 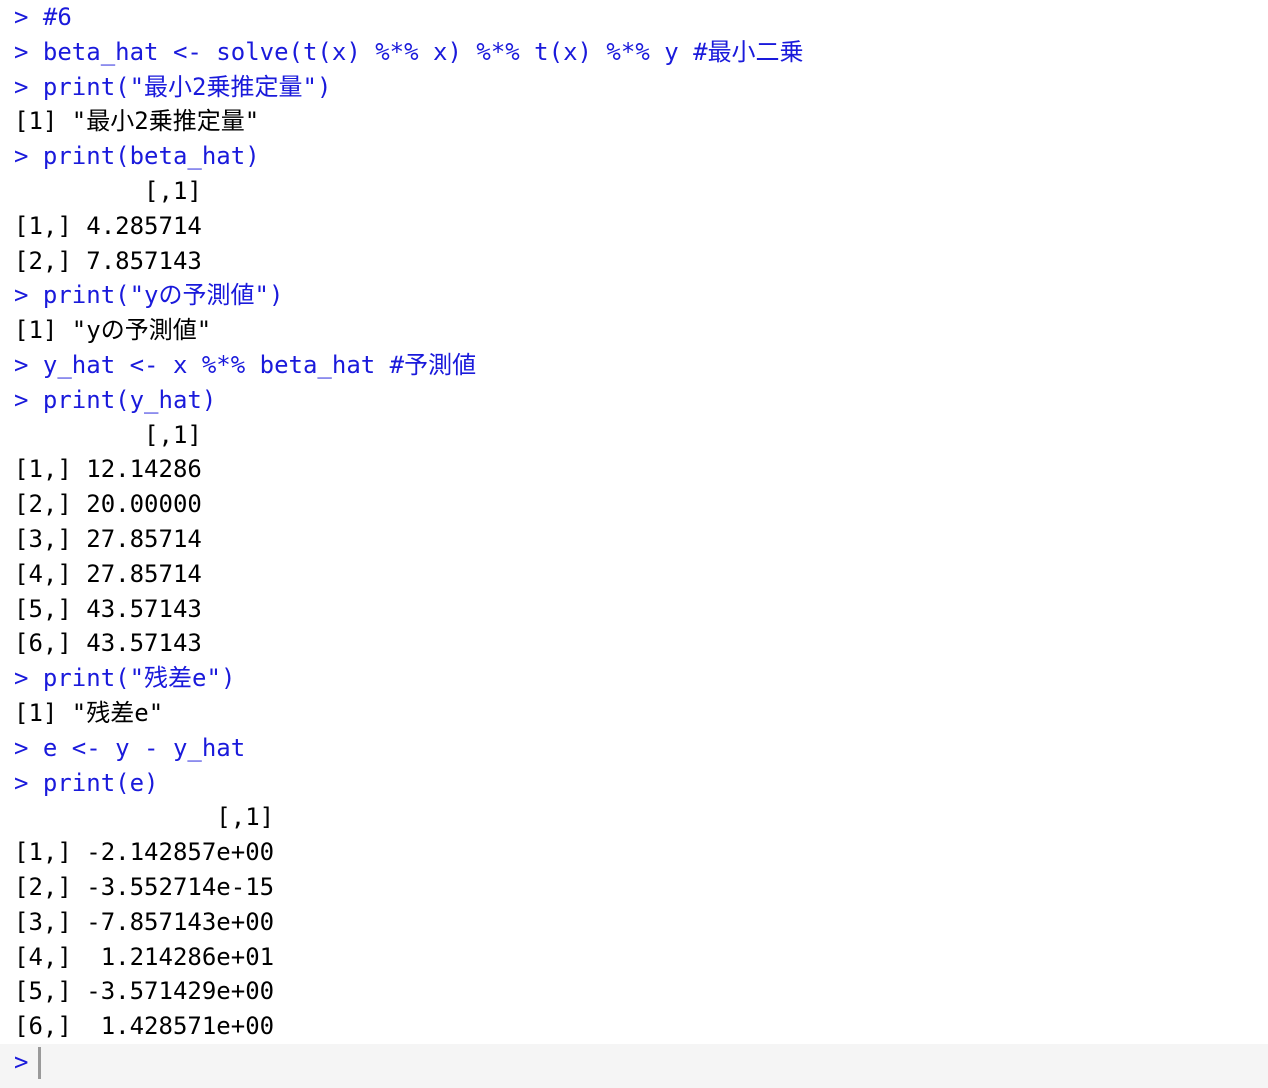 I want to click on console-output-line: [1] "最小2乗推定量", so click(x=137, y=121).